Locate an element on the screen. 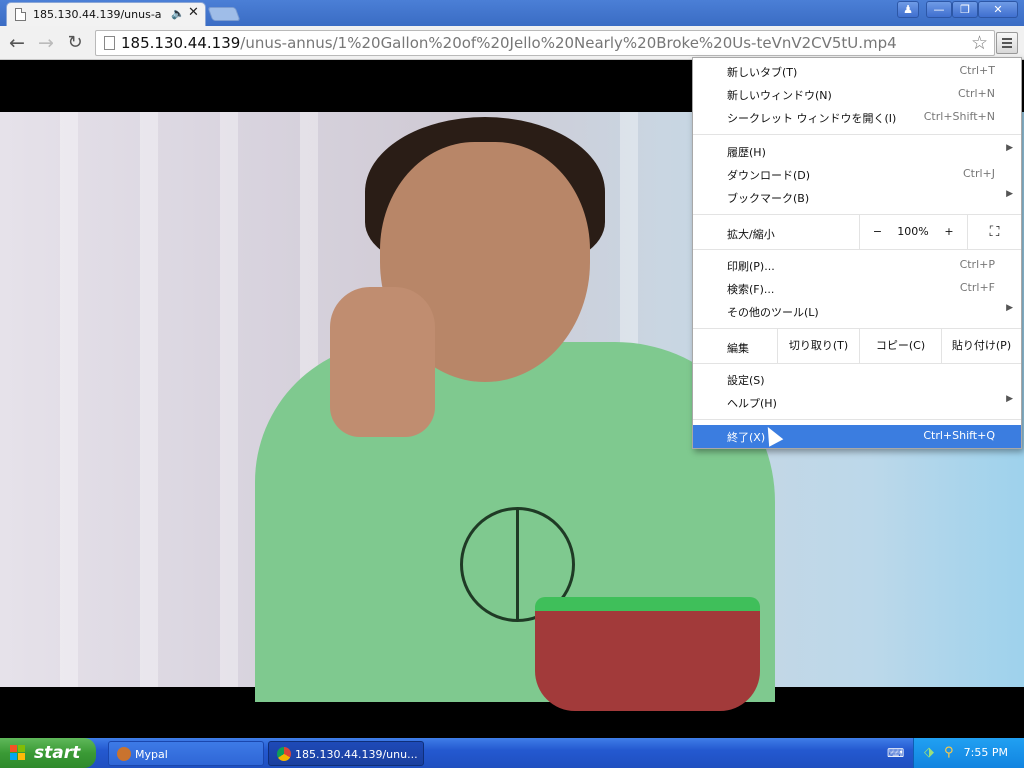 The height and width of the screenshot is (768, 1024). hamburger-menu-icon is located at coordinates (1007, 43).